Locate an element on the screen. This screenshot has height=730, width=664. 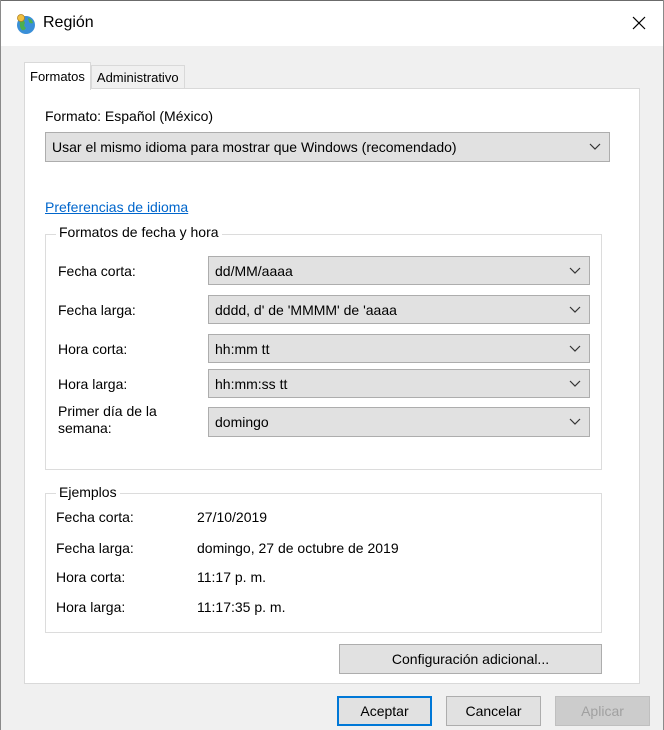
close-button is located at coordinates (639, 24).